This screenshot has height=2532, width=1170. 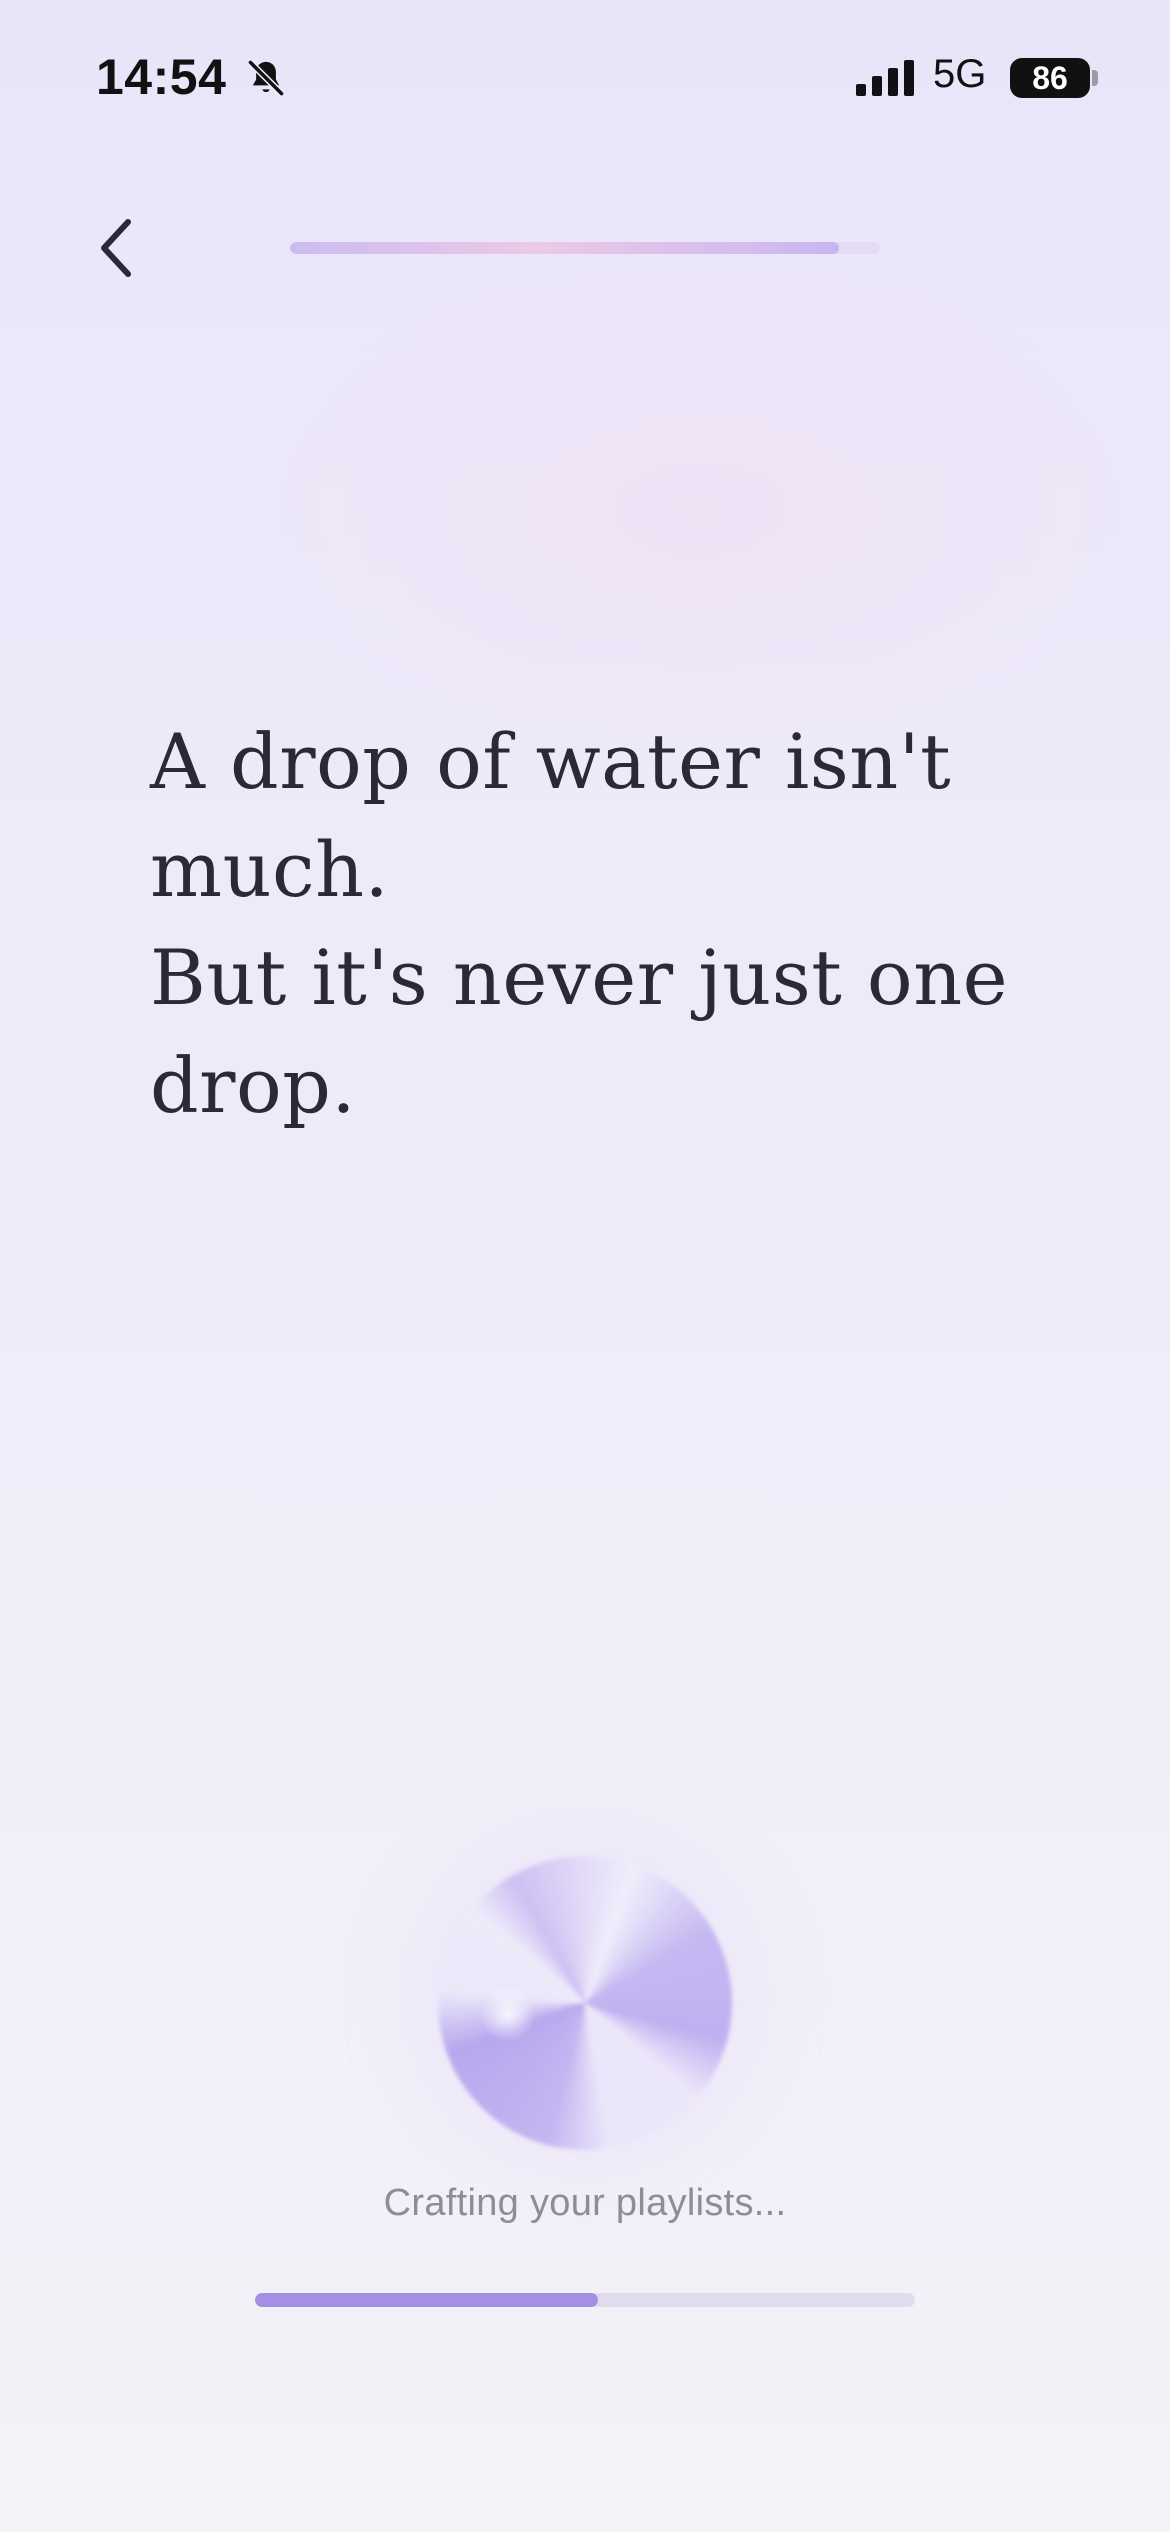 What do you see at coordinates (1095, 78) in the screenshot?
I see `battery-cap` at bounding box center [1095, 78].